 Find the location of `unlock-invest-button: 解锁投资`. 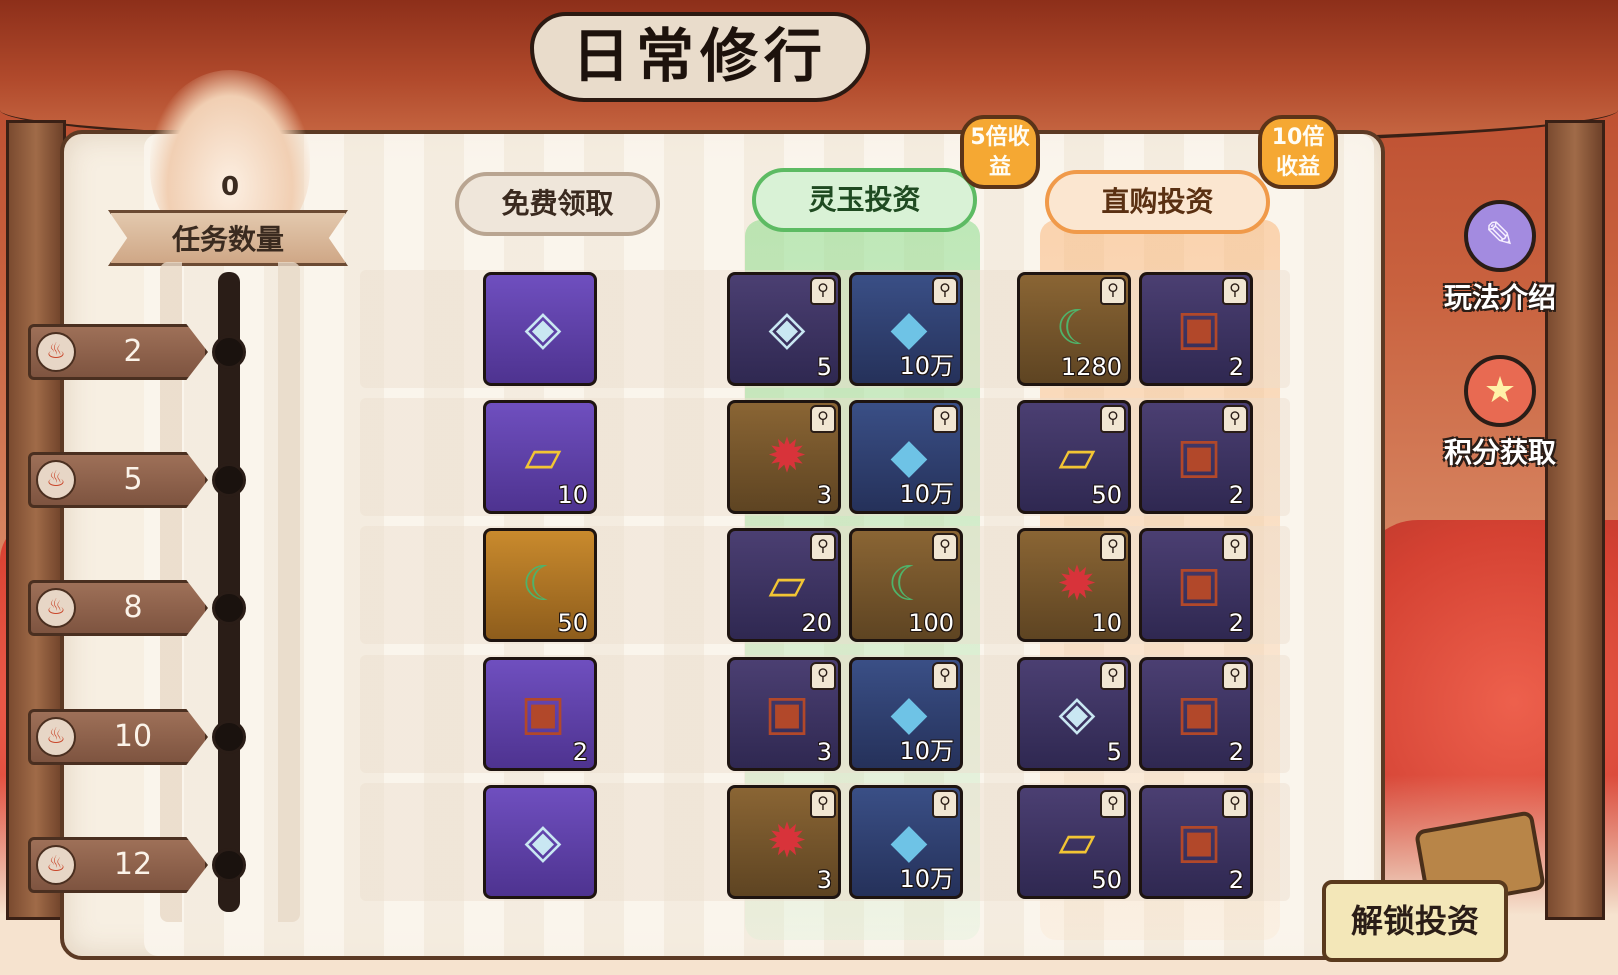

unlock-invest-button: 解锁投资 is located at coordinates (1415, 921).